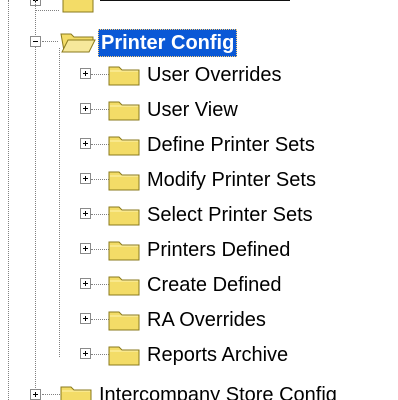 The width and height of the screenshot is (398, 400). Describe the element at coordinates (206, 320) in the screenshot. I see `tree-item-label: RA Overrides` at that location.